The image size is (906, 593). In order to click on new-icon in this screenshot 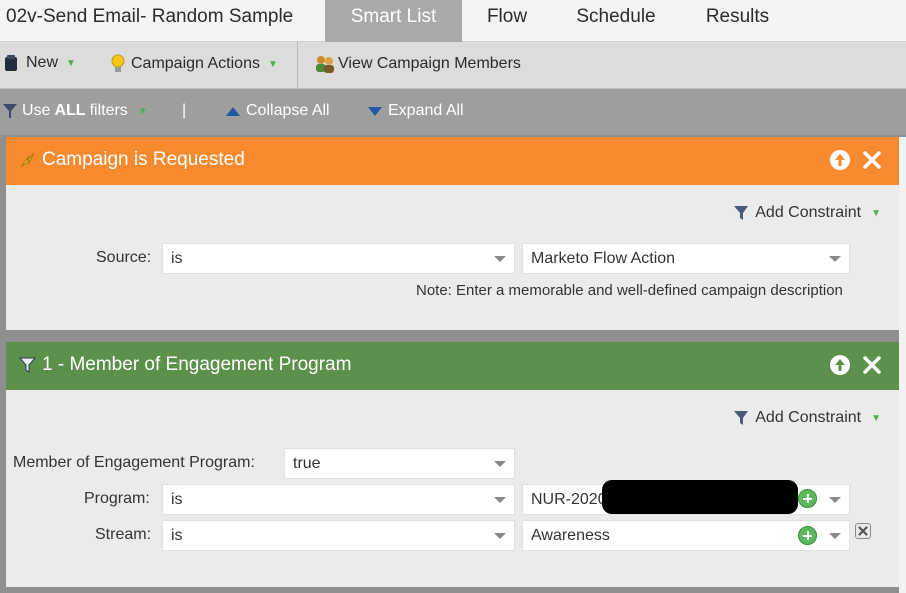, I will do `click(11, 63)`.